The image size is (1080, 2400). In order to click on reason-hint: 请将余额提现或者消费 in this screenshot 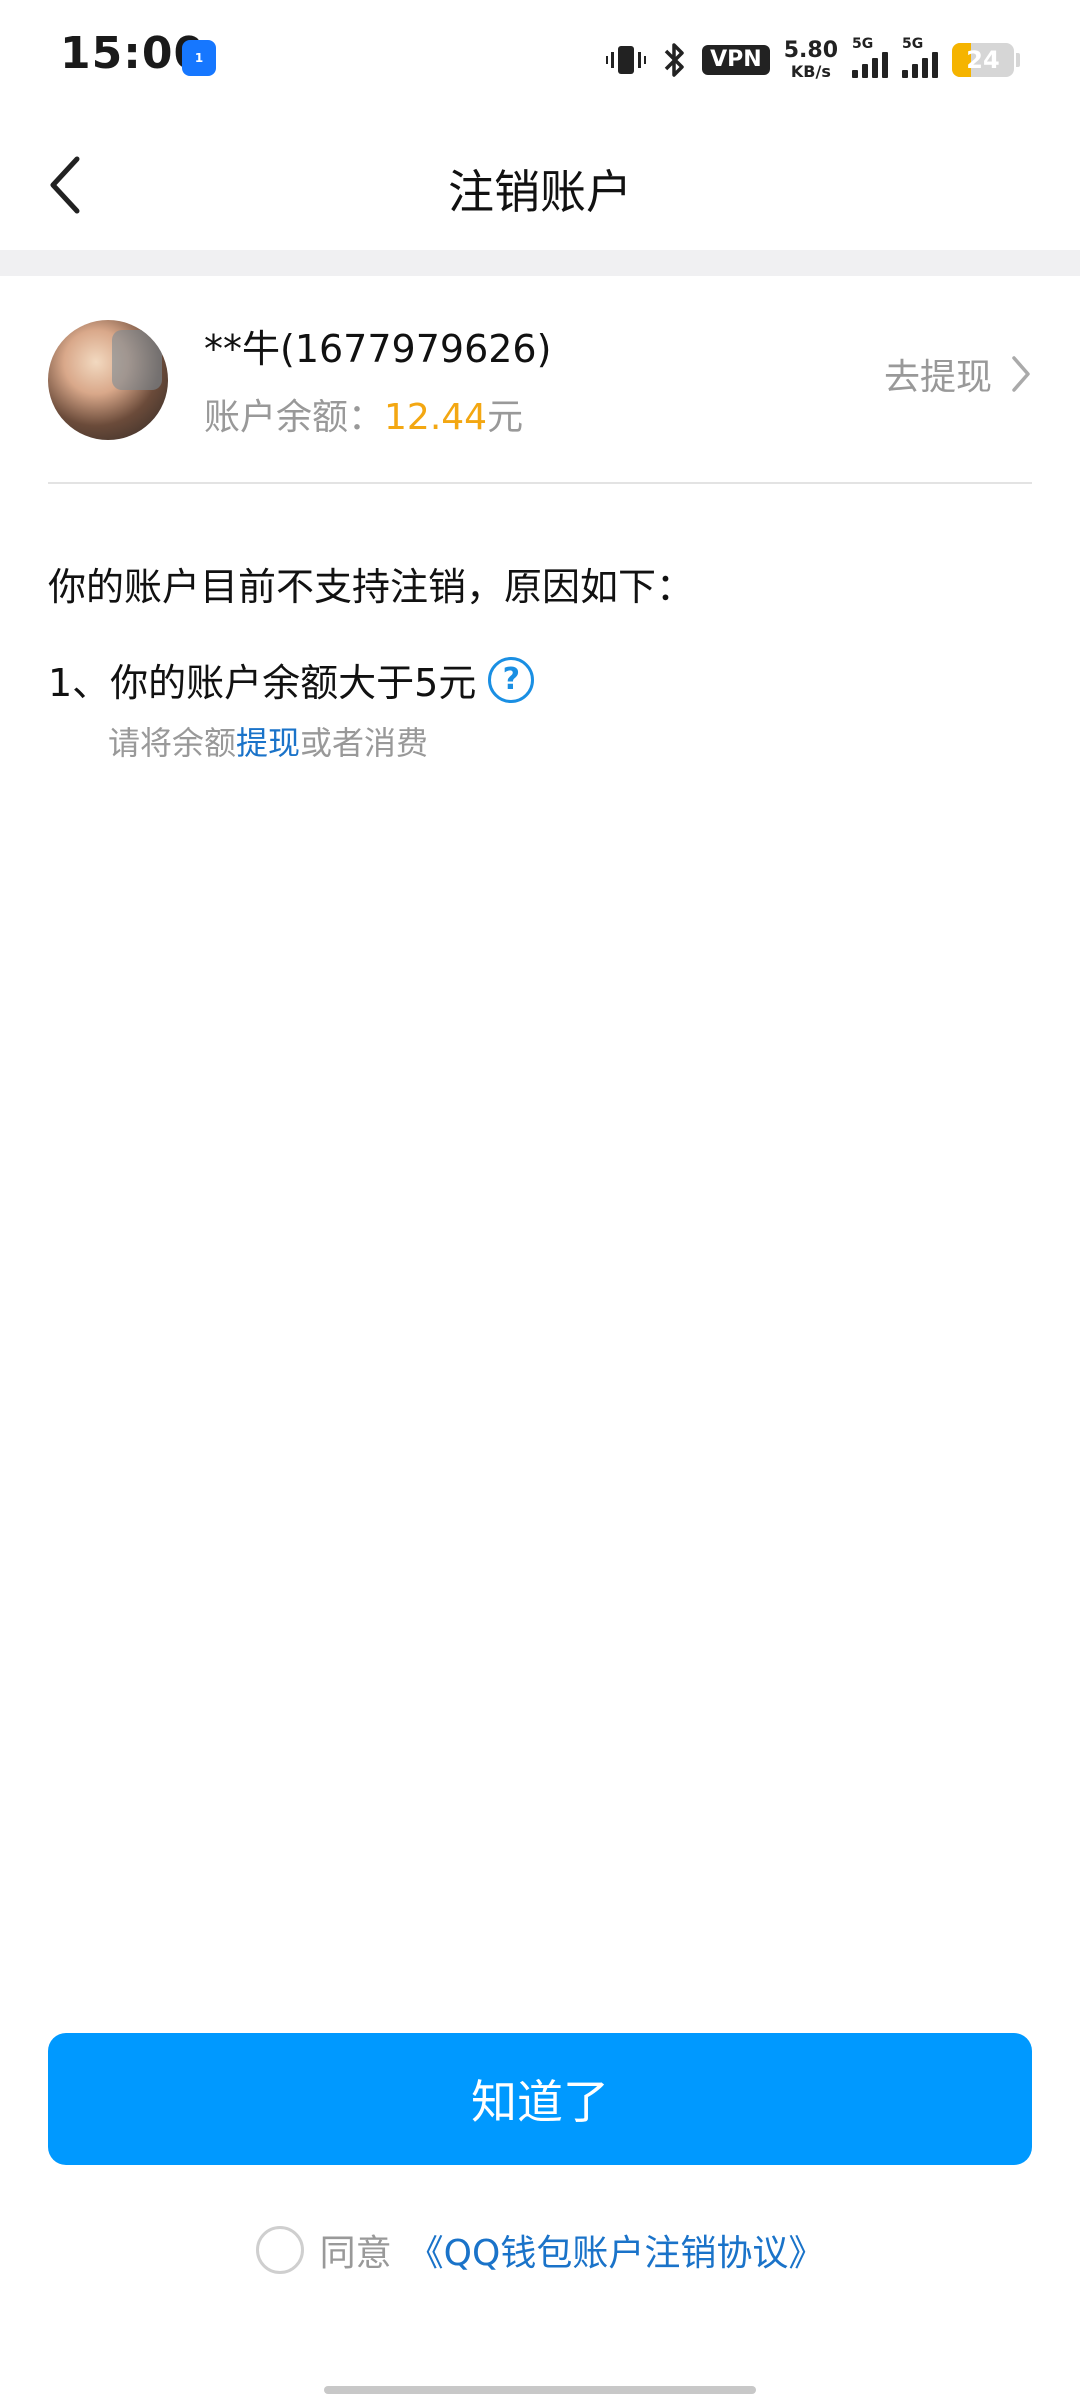, I will do `click(268, 741)`.